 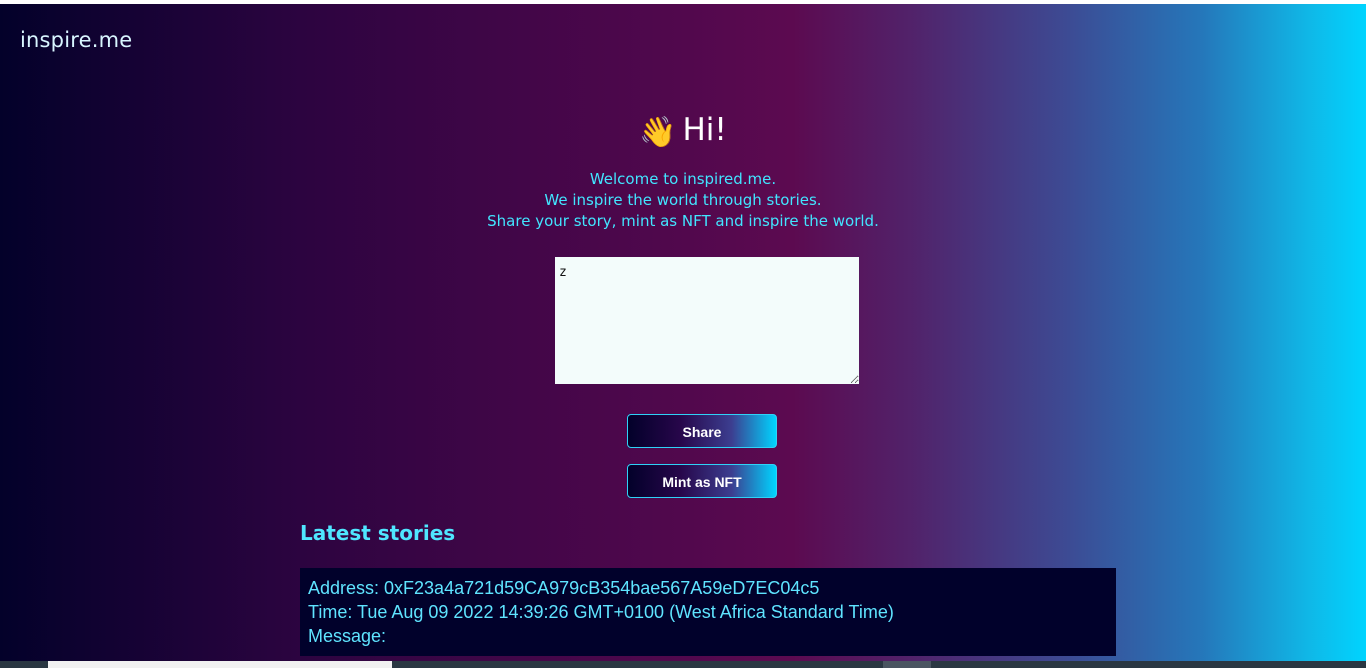 What do you see at coordinates (683, 179) in the screenshot?
I see `intro-line: Welcome to inspired.me.` at bounding box center [683, 179].